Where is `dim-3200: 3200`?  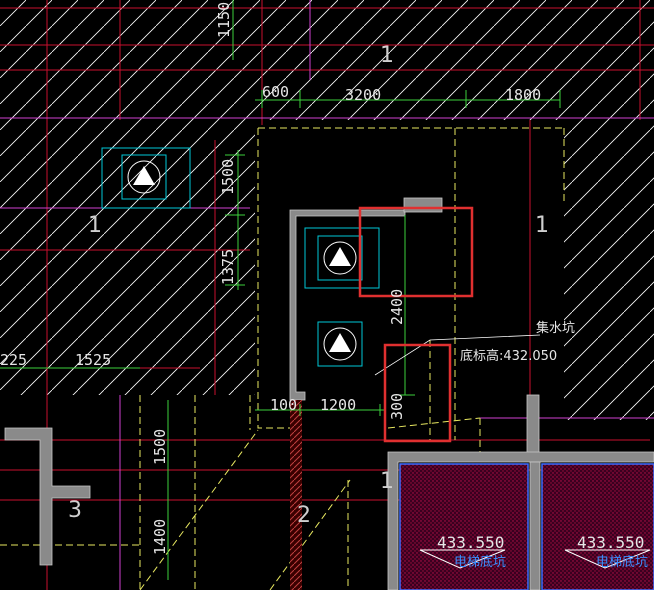 dim-3200: 3200 is located at coordinates (363, 95).